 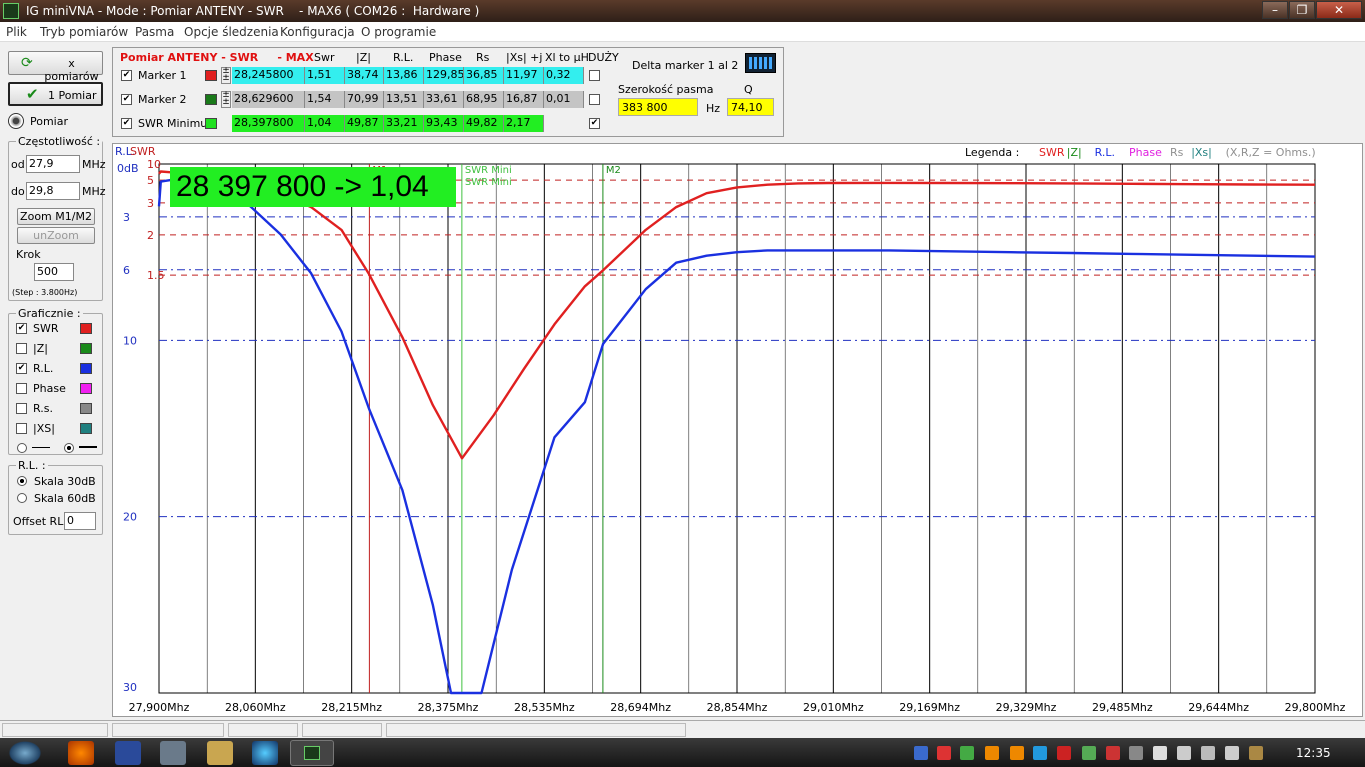 What do you see at coordinates (65, 481) in the screenshot?
I see `skala30-label: Skala 30dB` at bounding box center [65, 481].